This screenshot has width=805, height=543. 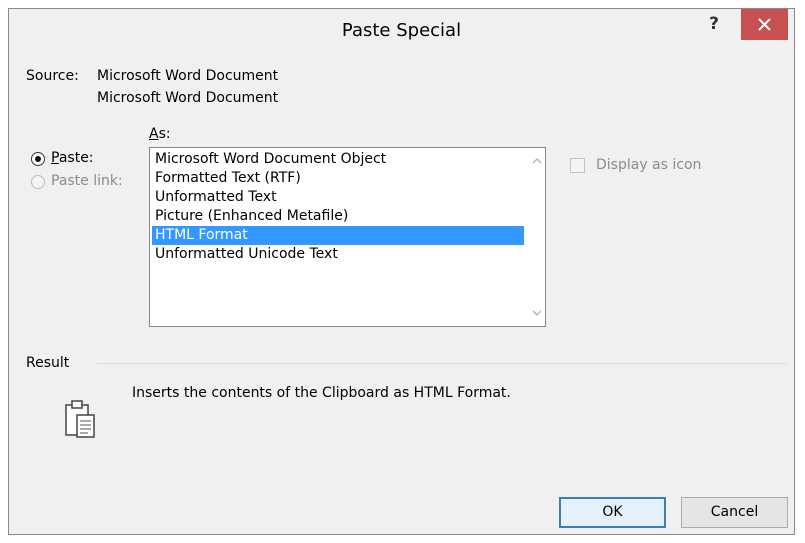 What do you see at coordinates (338, 159) in the screenshot?
I see `list-item: Microsoft Word Document Object` at bounding box center [338, 159].